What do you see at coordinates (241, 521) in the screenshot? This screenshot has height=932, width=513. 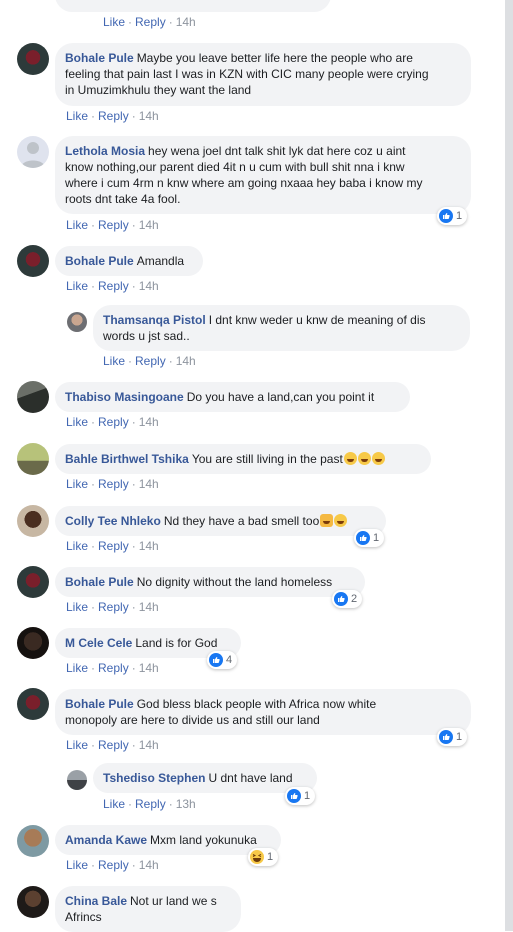 I see `comment-text: Nd they have a bad smell too` at bounding box center [241, 521].